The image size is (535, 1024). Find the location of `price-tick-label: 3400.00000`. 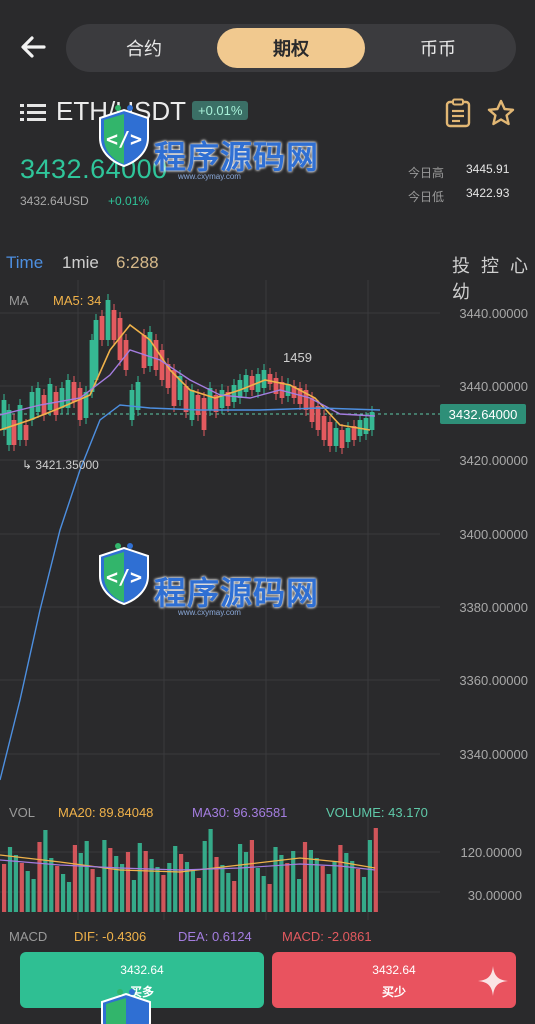

price-tick-label: 3400.00000 is located at coordinates (493, 534).